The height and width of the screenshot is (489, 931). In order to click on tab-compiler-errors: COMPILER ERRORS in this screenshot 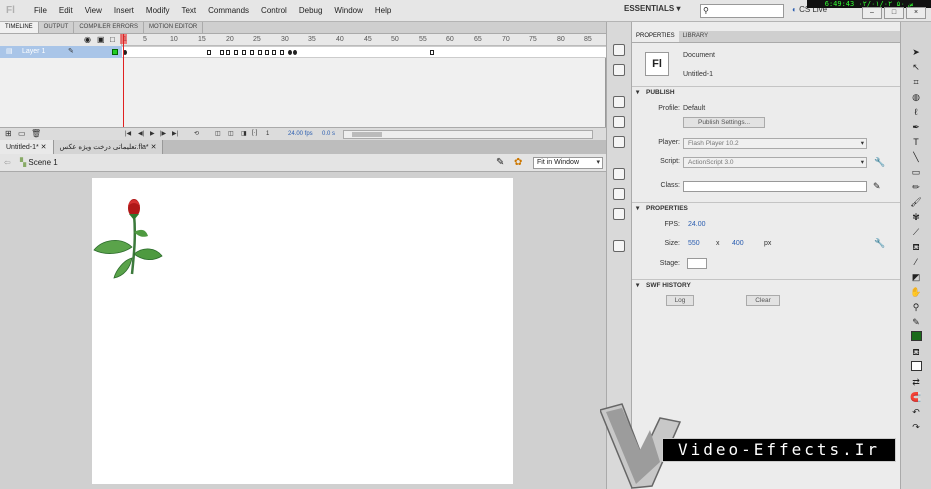, I will do `click(109, 27)`.